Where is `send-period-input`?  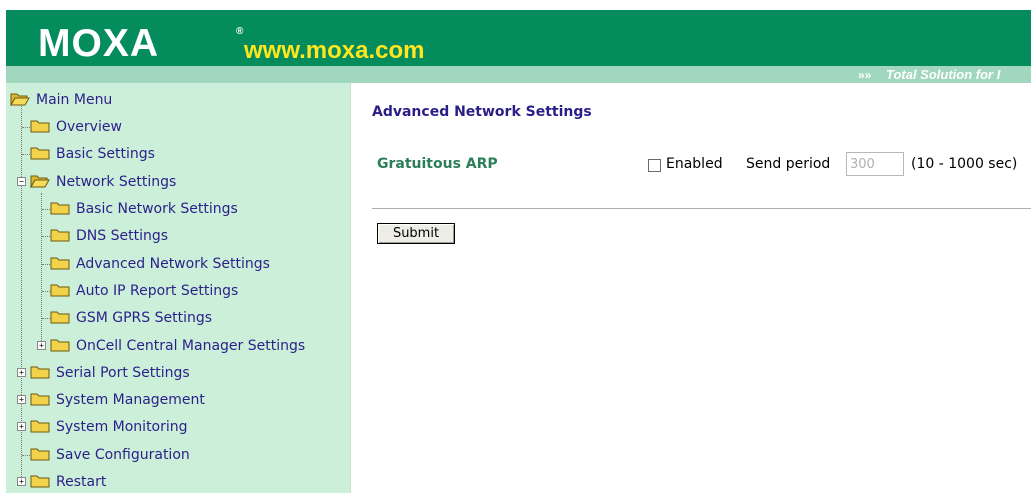
send-period-input is located at coordinates (875, 164).